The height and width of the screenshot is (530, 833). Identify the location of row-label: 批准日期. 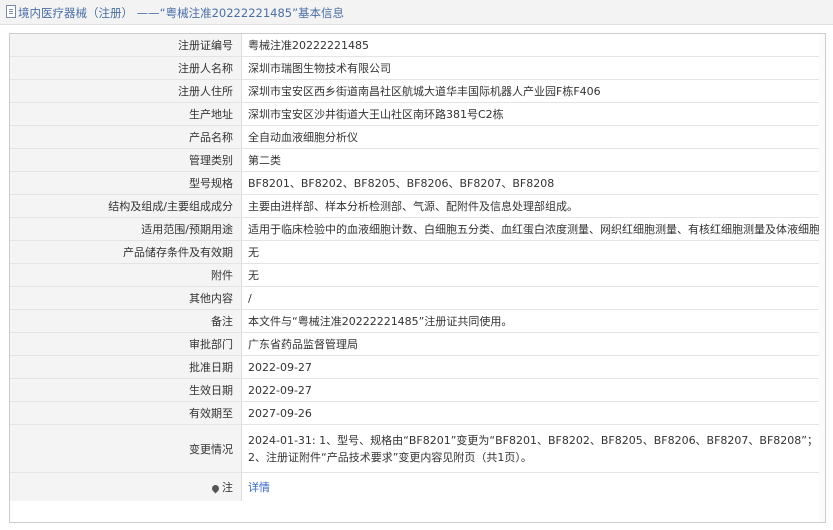
(126, 367).